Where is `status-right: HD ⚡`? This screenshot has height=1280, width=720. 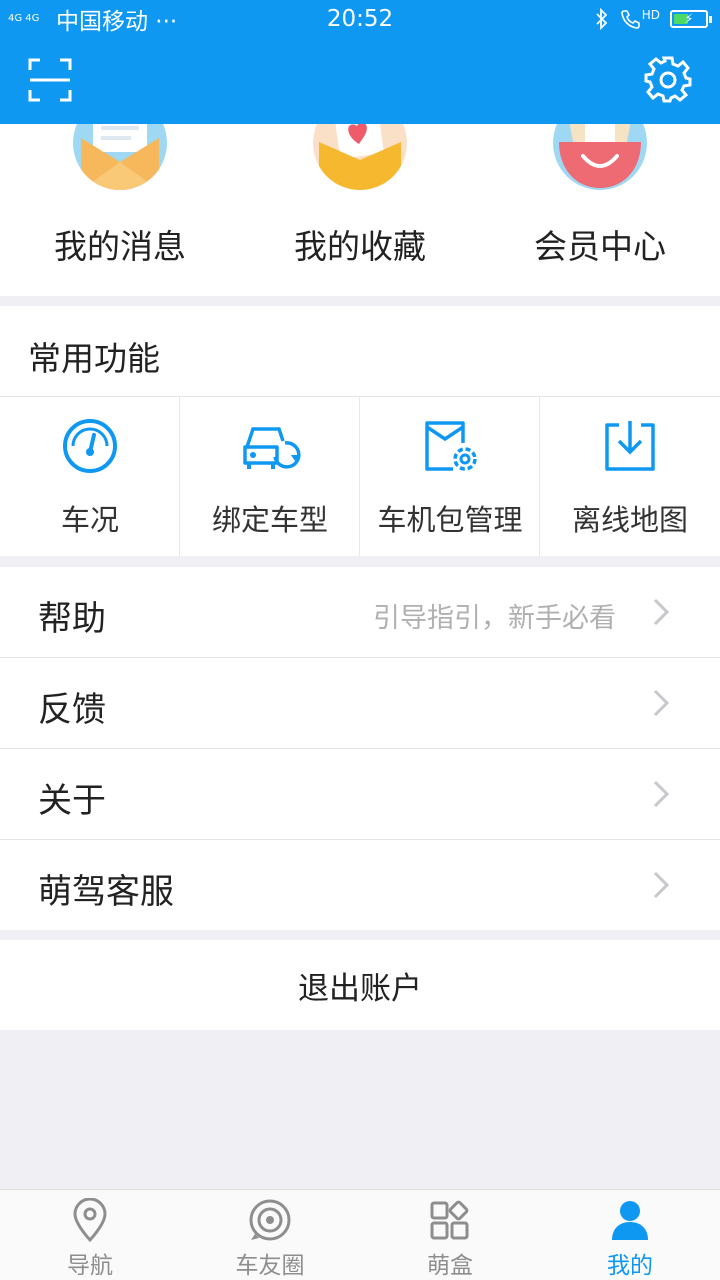
status-right: HD ⚡ is located at coordinates (653, 19).